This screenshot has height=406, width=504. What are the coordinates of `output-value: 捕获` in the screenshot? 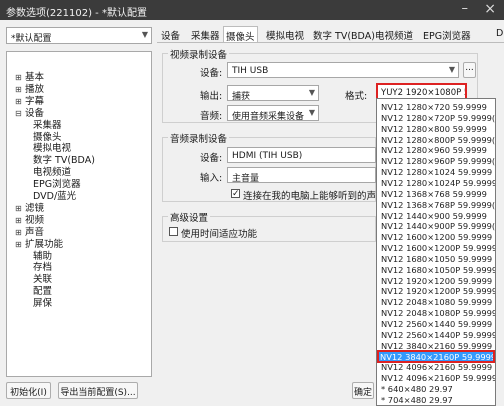 It's located at (241, 97).